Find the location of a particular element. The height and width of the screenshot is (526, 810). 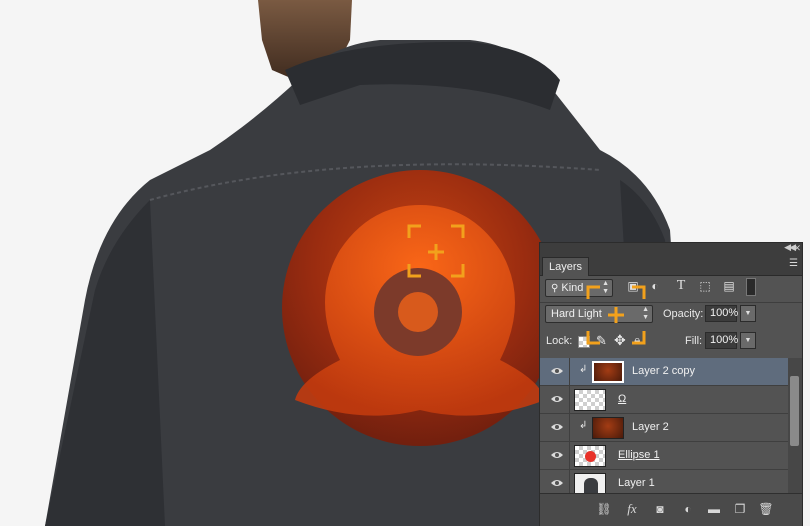

layer-row-layer-2: ↲ Layer 2 is located at coordinates (664, 428).